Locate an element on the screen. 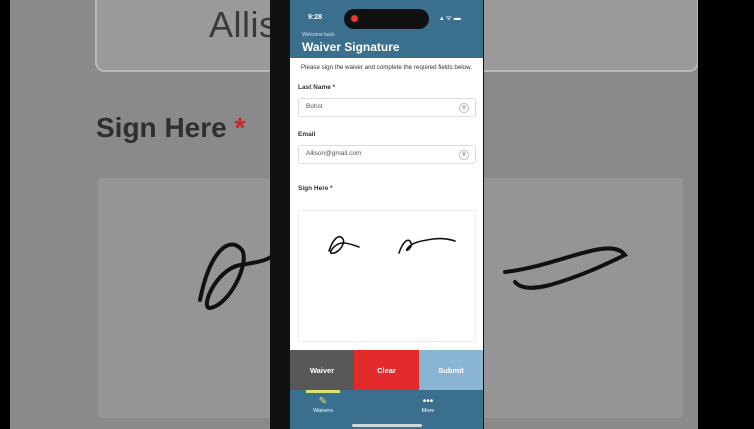 The image size is (754, 429). edit-icon: ✎ is located at coordinates (323, 401).